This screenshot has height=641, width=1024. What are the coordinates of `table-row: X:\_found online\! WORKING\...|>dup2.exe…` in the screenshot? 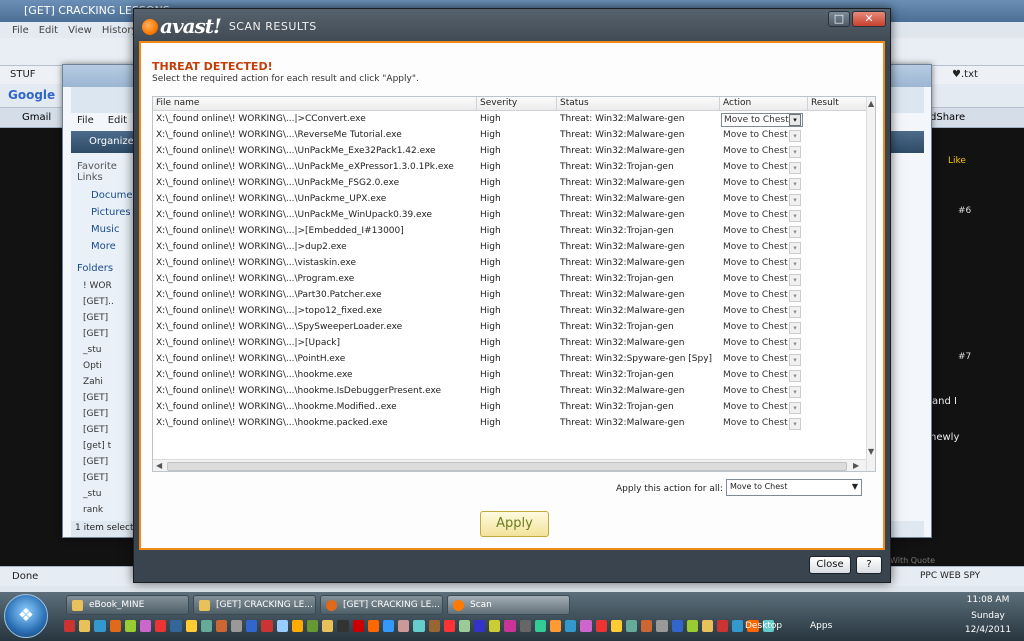 It's located at (509, 248).